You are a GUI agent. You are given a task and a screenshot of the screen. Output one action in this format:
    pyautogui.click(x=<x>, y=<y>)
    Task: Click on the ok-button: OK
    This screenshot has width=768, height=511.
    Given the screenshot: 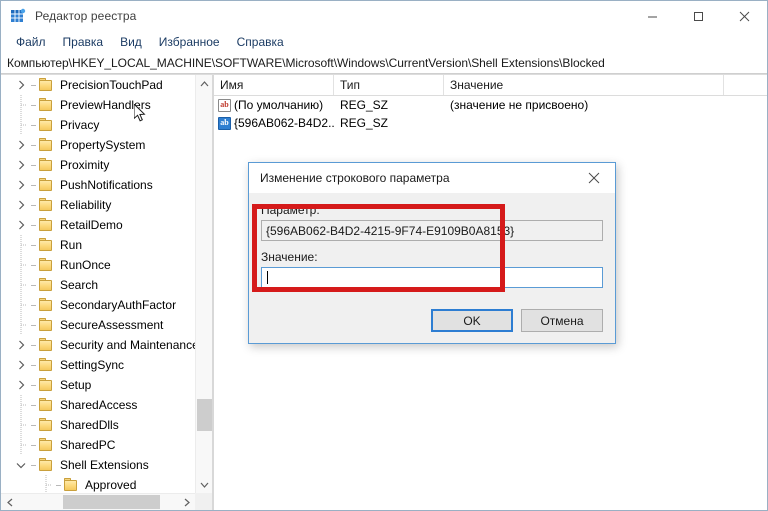 What is the action you would take?
    pyautogui.click(x=472, y=320)
    